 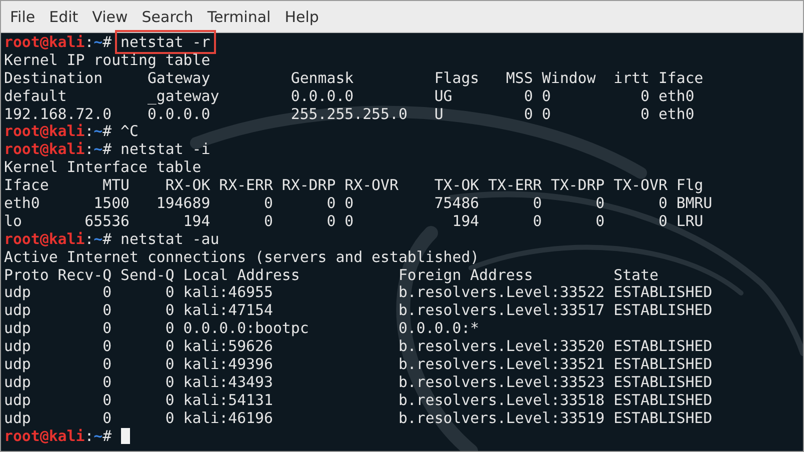 What do you see at coordinates (302, 17) in the screenshot?
I see `menu-item: Help` at bounding box center [302, 17].